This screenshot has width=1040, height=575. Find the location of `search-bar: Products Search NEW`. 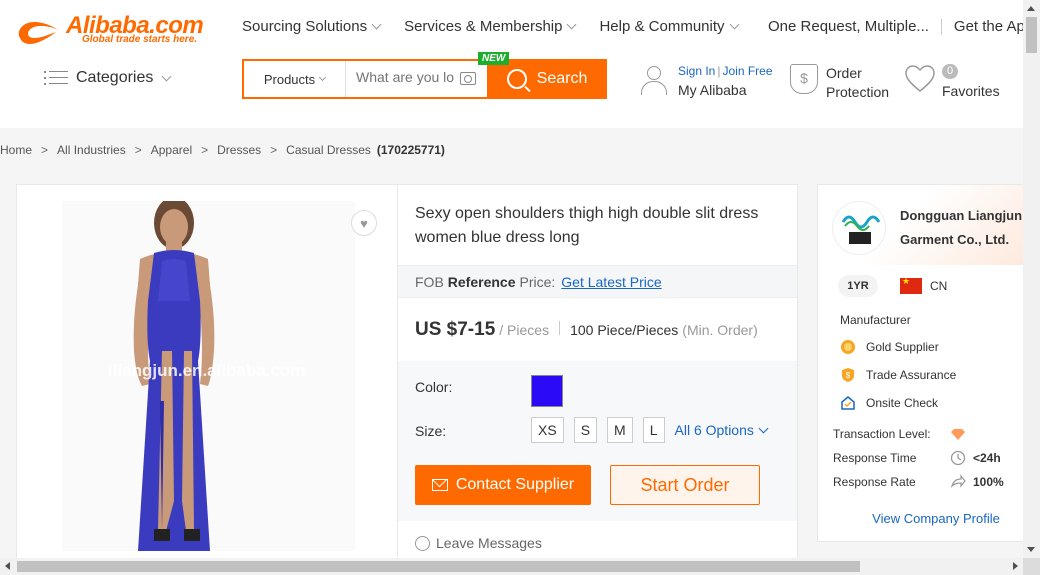

search-bar: Products Search NEW is located at coordinates (424, 75).